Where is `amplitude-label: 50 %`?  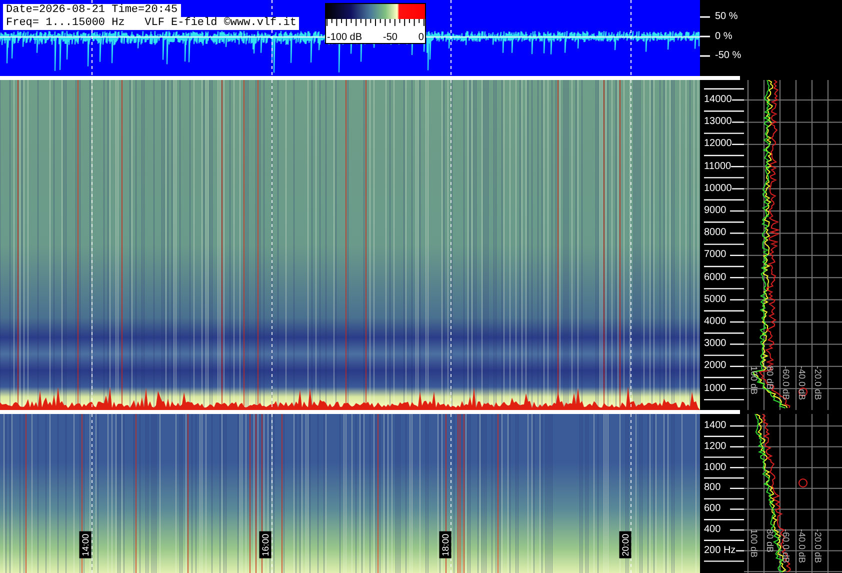 amplitude-label: 50 % is located at coordinates (726, 17).